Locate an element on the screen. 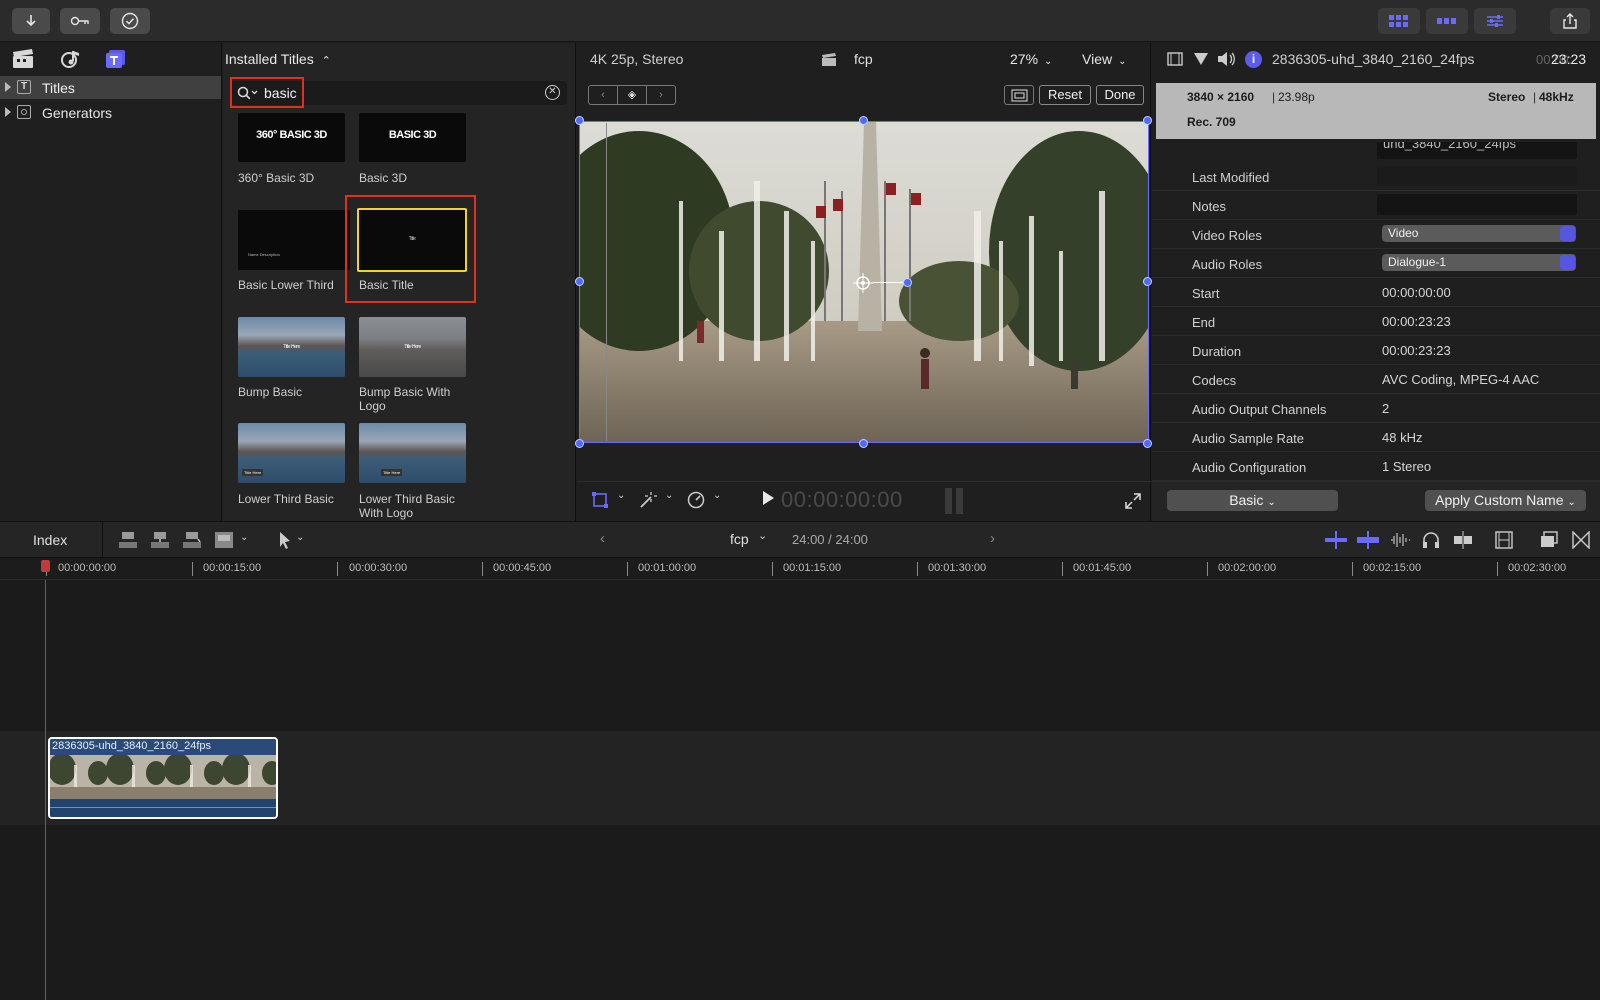  background-tasks-button is located at coordinates (130, 21).